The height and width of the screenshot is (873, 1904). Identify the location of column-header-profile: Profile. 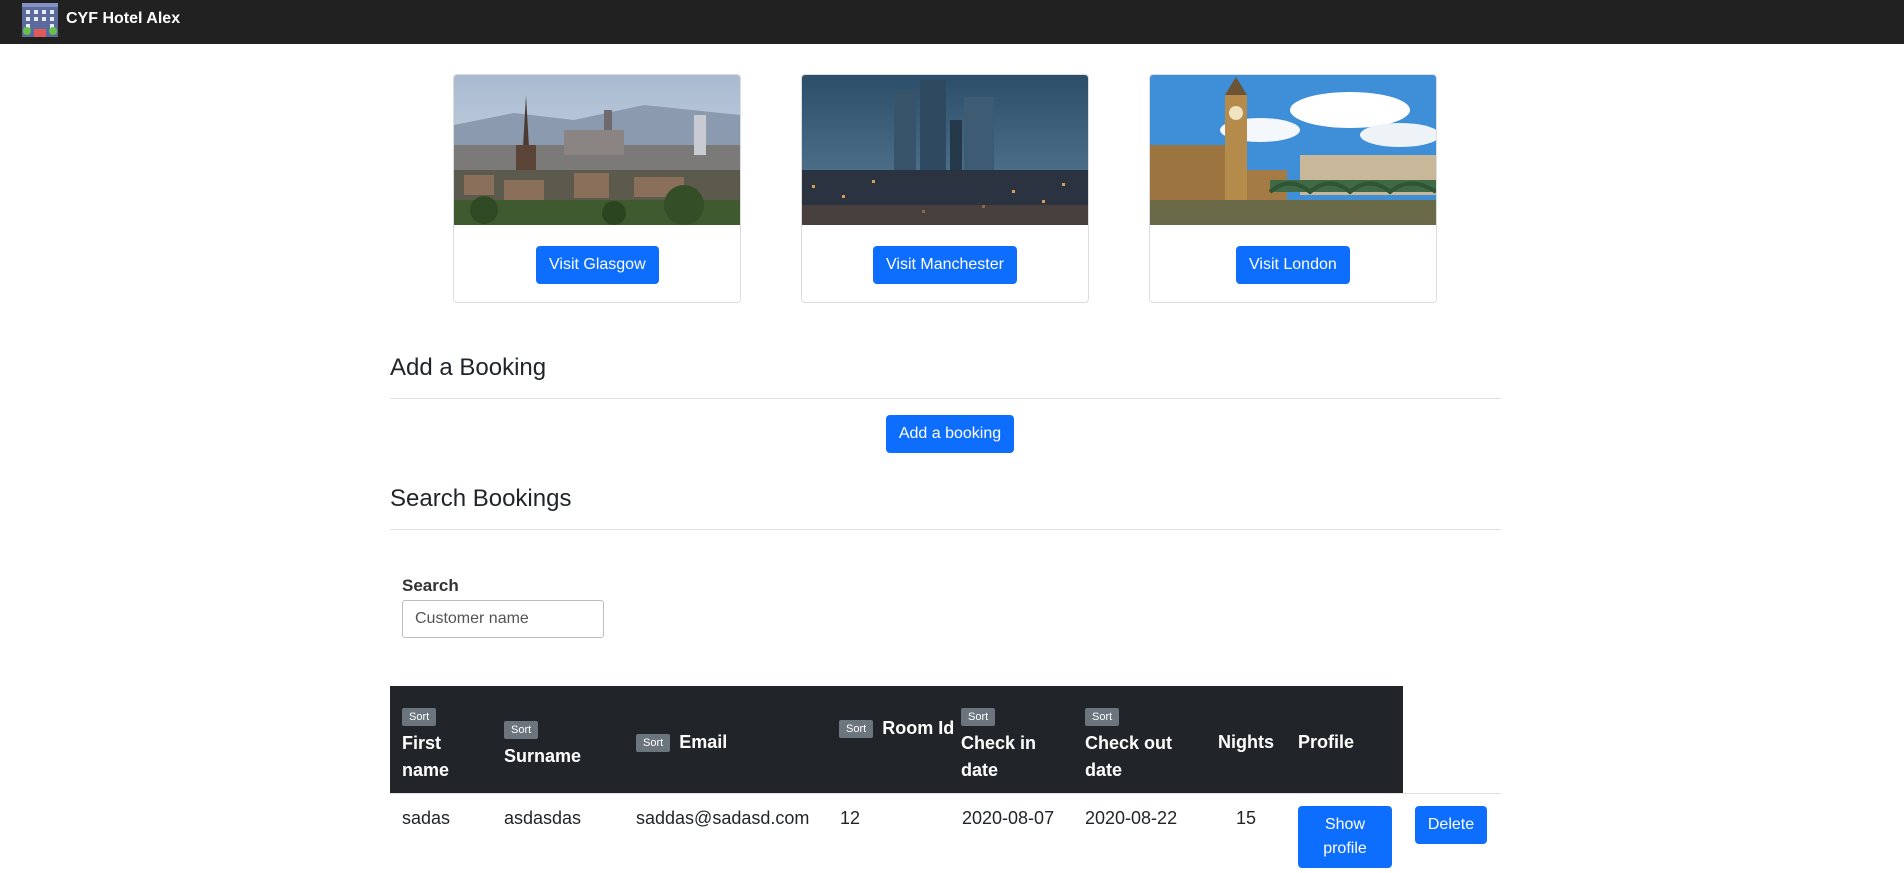
(1326, 742).